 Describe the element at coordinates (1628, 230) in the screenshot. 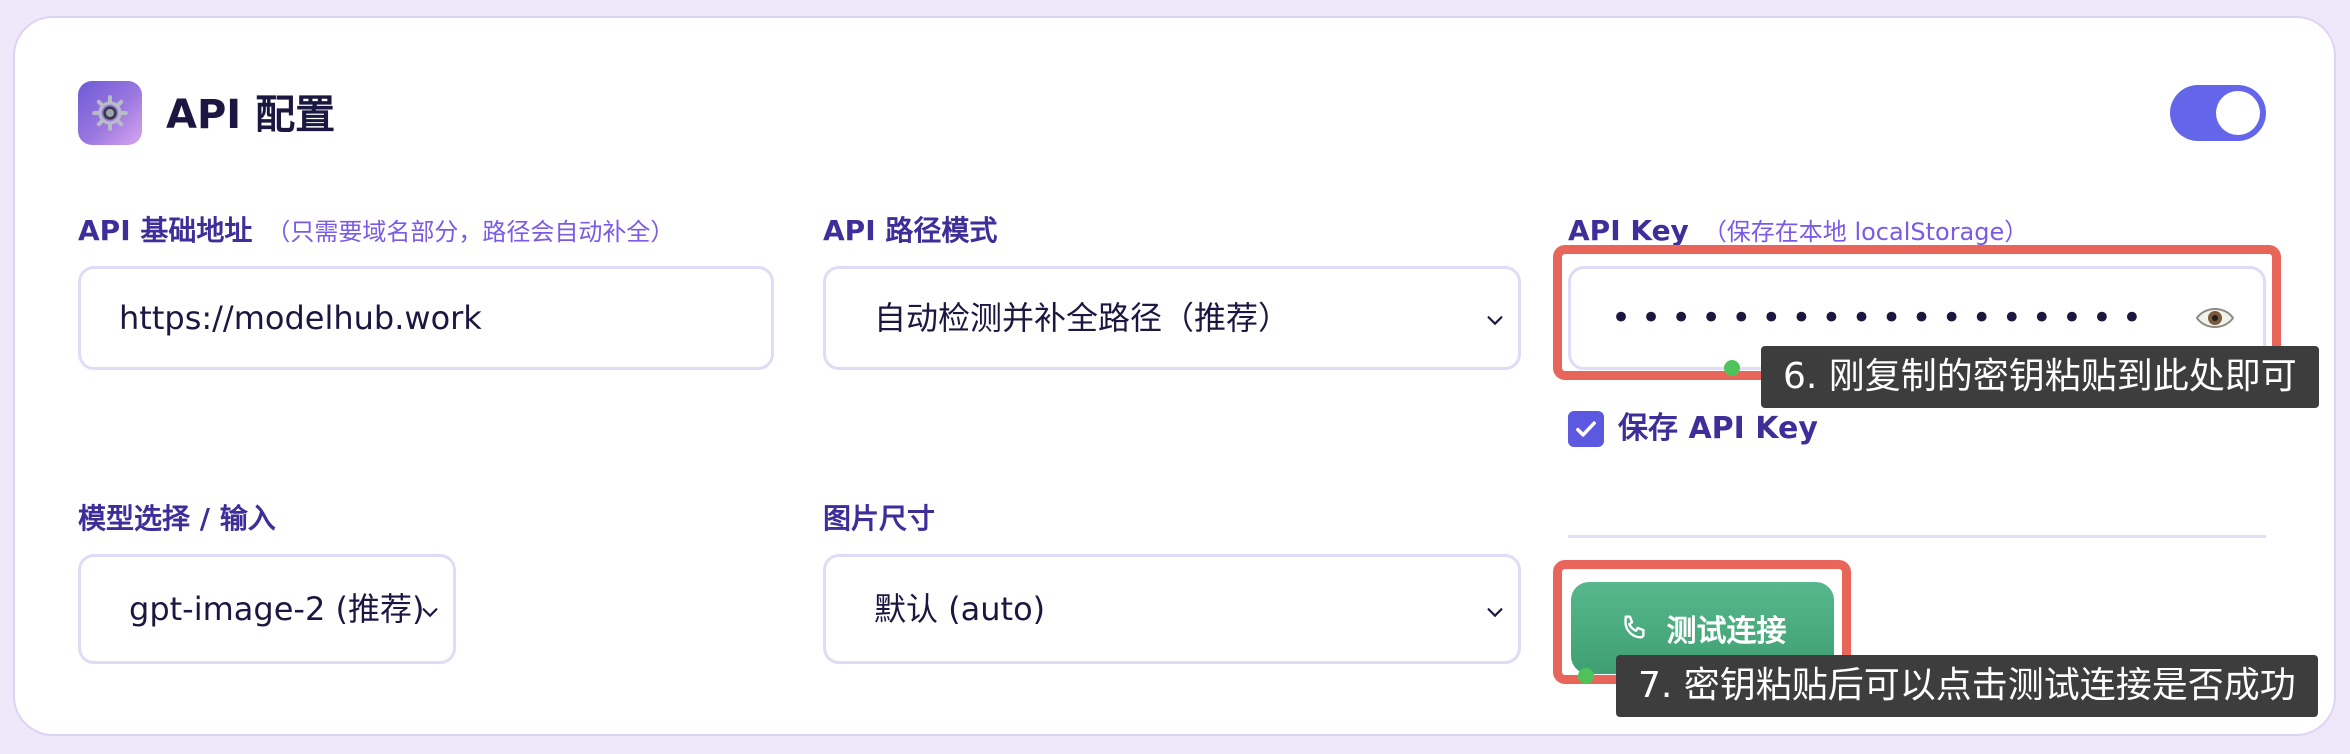

I see `api-key-label-text: API Key` at that location.